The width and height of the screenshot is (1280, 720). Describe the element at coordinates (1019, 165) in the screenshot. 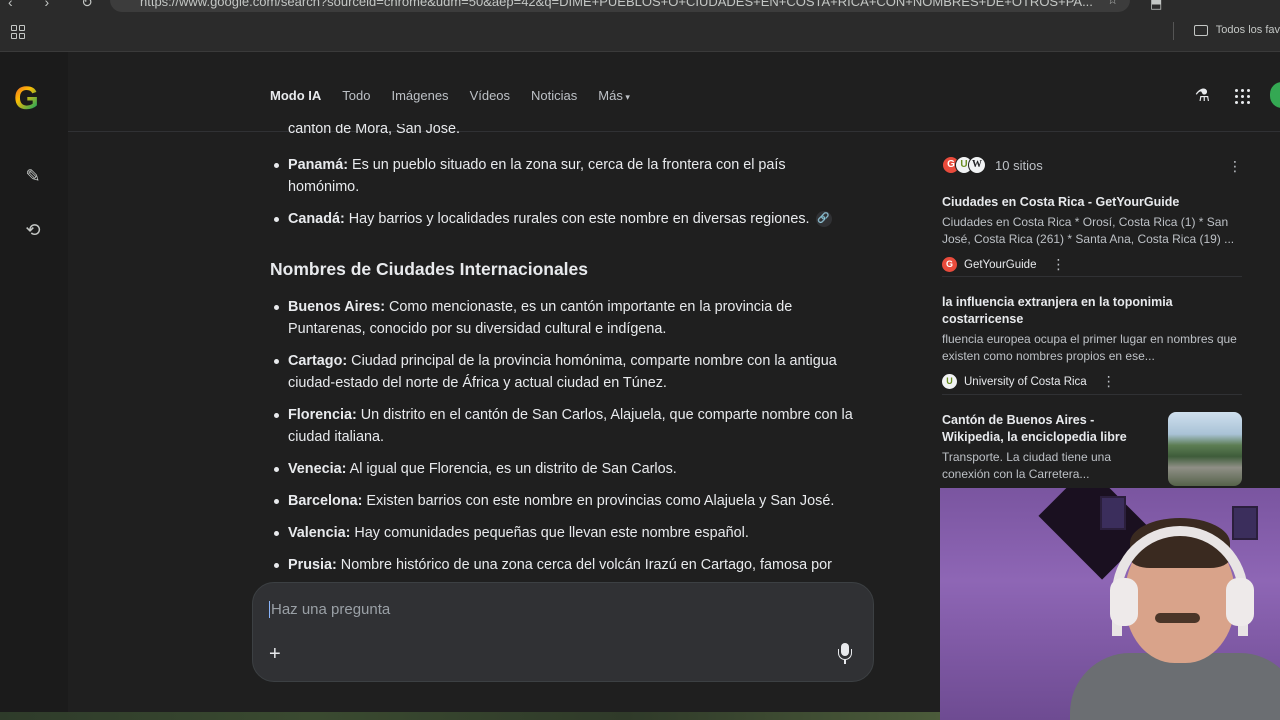

I see `sources-count: 10 sitios` at that location.